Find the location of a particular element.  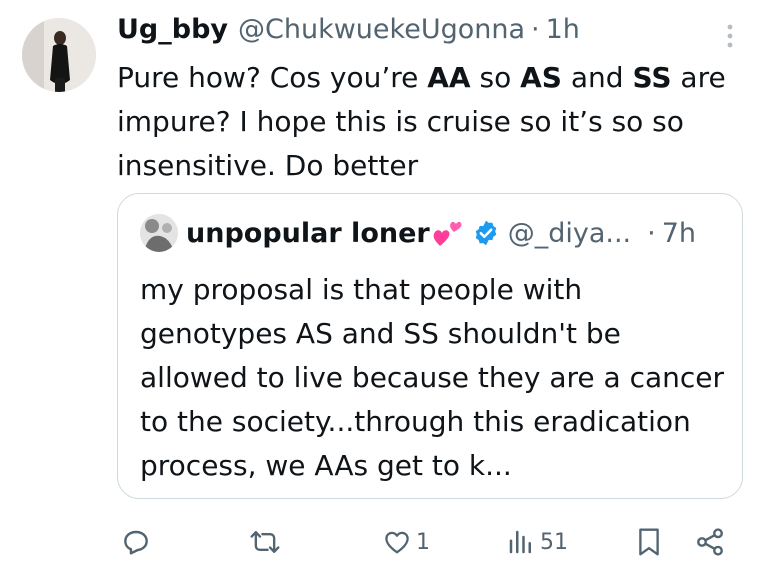

avatar is located at coordinates (59, 55).